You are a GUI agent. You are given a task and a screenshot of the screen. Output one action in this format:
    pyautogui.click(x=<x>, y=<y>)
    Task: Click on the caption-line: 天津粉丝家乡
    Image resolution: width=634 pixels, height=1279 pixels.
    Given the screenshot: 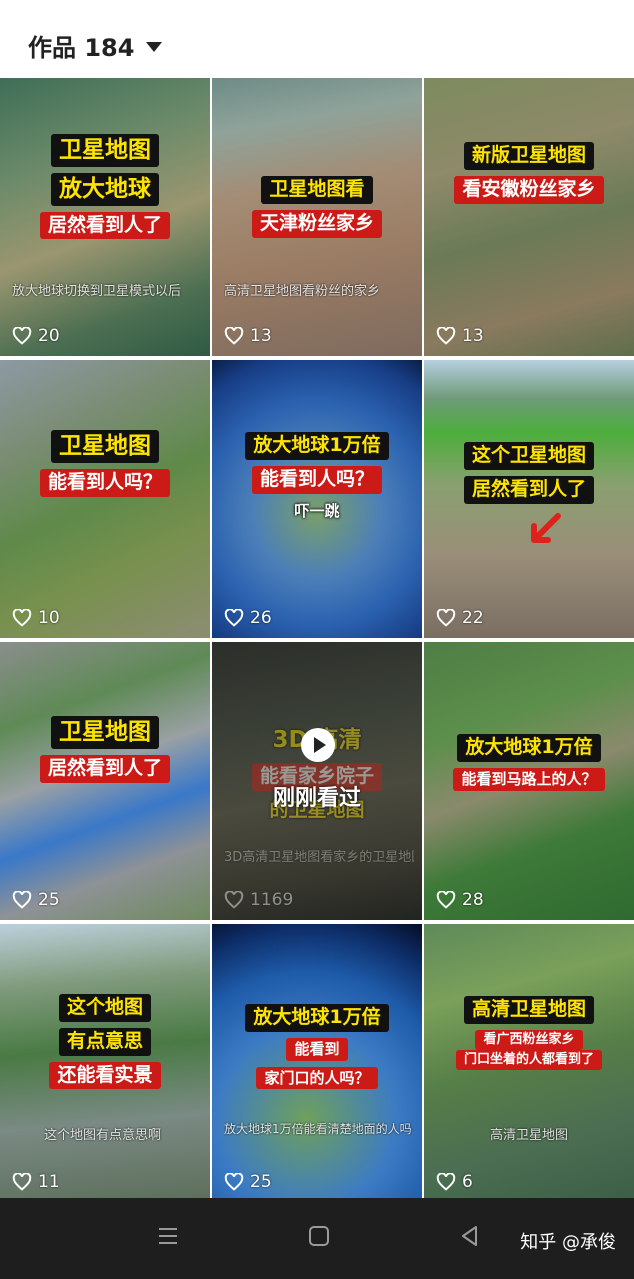 What is the action you would take?
    pyautogui.click(x=316, y=223)
    